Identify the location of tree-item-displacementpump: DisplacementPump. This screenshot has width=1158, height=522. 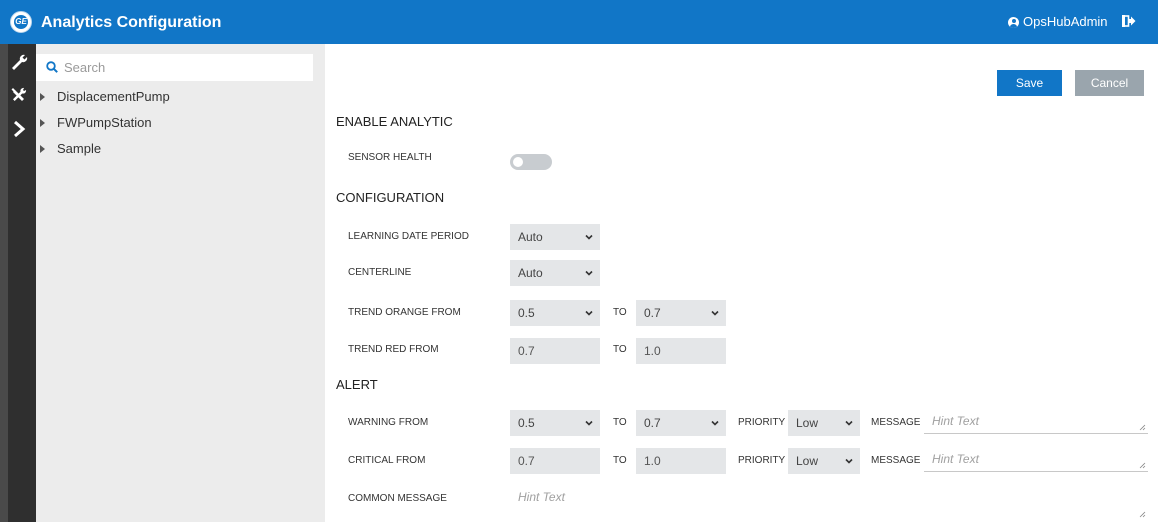
(105, 97).